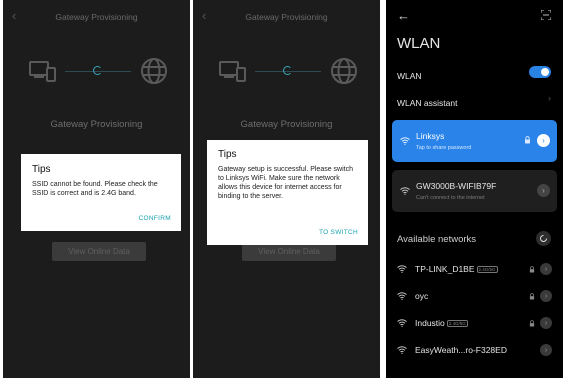 The width and height of the screenshot is (563, 378). Describe the element at coordinates (99, 251) in the screenshot. I see `view-online-data-button: View Online Data` at that location.